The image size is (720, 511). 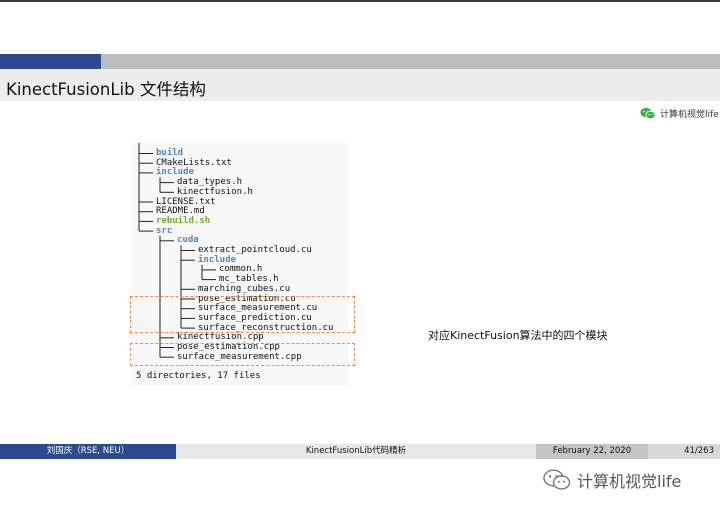 I want to click on tree-entry: build, so click(x=170, y=153).